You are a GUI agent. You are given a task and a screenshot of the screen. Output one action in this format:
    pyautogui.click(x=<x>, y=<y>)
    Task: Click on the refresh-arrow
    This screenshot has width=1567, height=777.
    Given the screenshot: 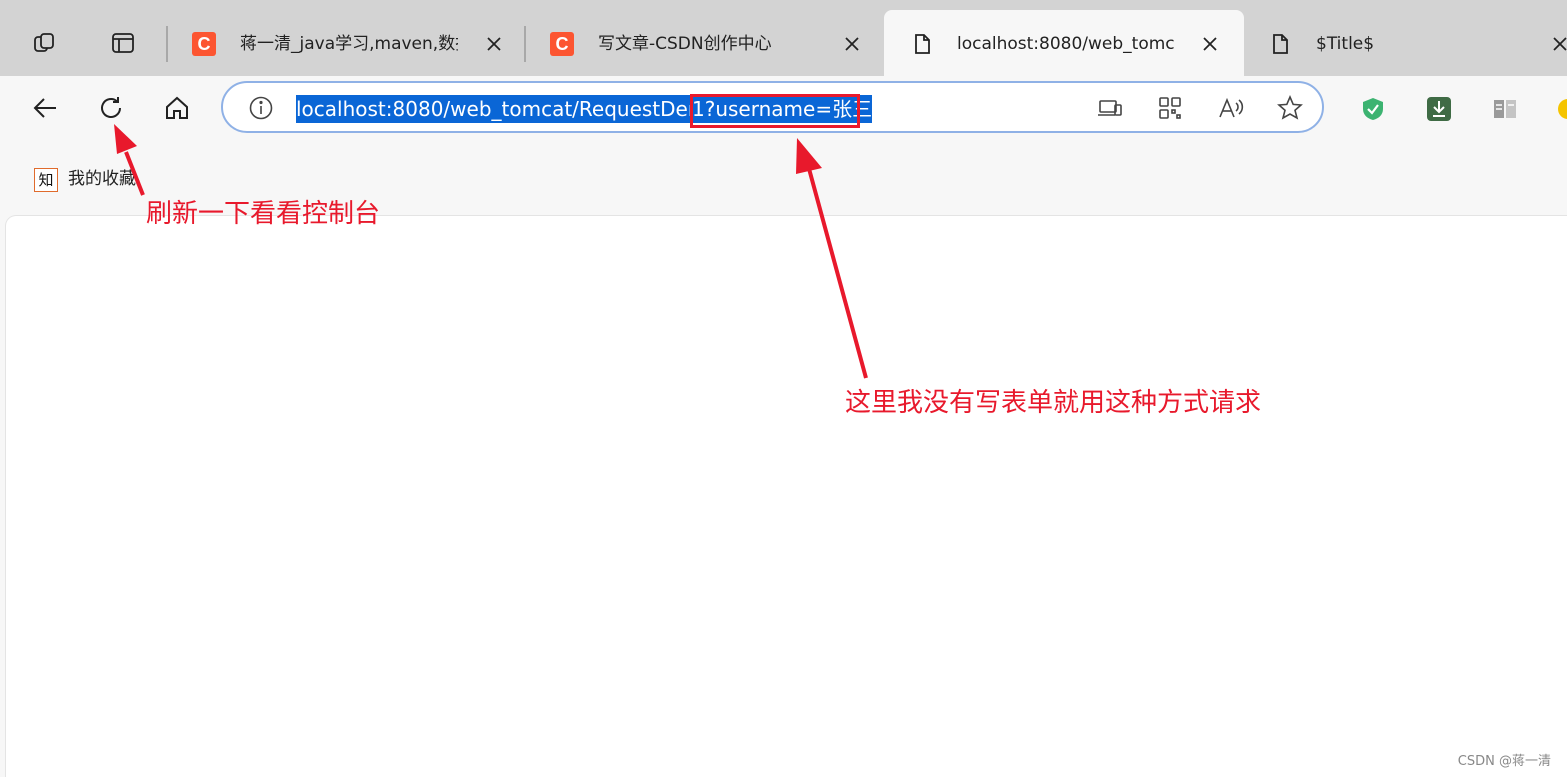 What is the action you would take?
    pyautogui.click(x=129, y=160)
    